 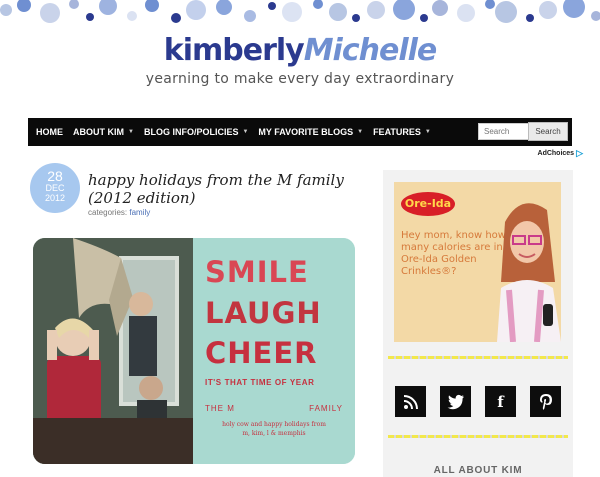 I want to click on post-date-day: 28, so click(x=55, y=176).